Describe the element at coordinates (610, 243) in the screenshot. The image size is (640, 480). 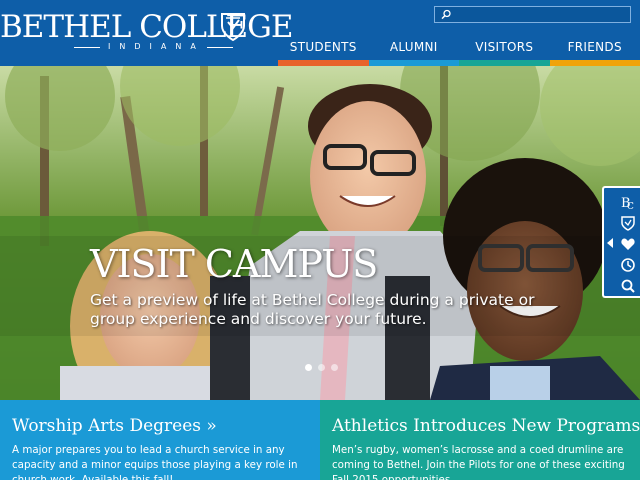
I see `collapse-arrow-icon` at that location.